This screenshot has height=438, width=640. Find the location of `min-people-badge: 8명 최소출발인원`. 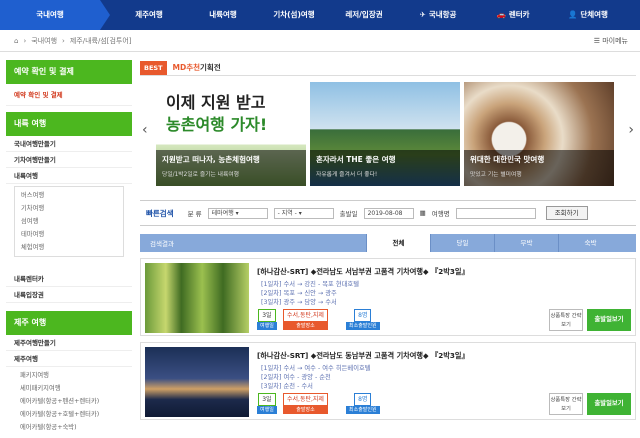

min-people-badge: 8명 최소출발인원 is located at coordinates (363, 319).